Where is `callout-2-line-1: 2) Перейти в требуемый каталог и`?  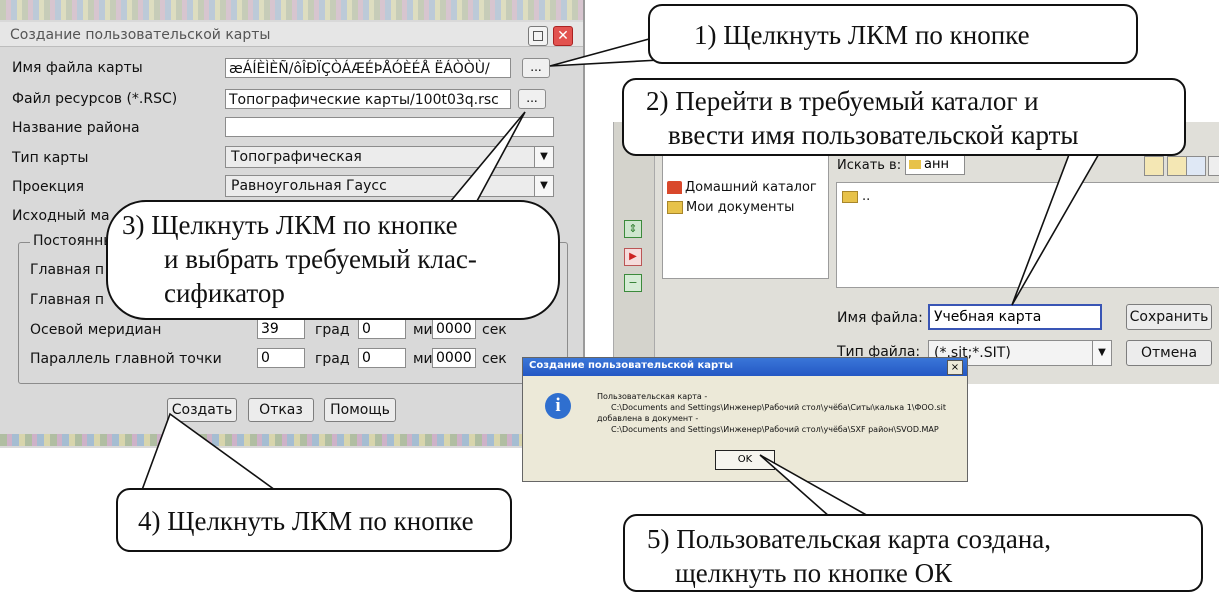
callout-2-line-1: 2) Перейти в требуемый каталог и is located at coordinates (842, 101).